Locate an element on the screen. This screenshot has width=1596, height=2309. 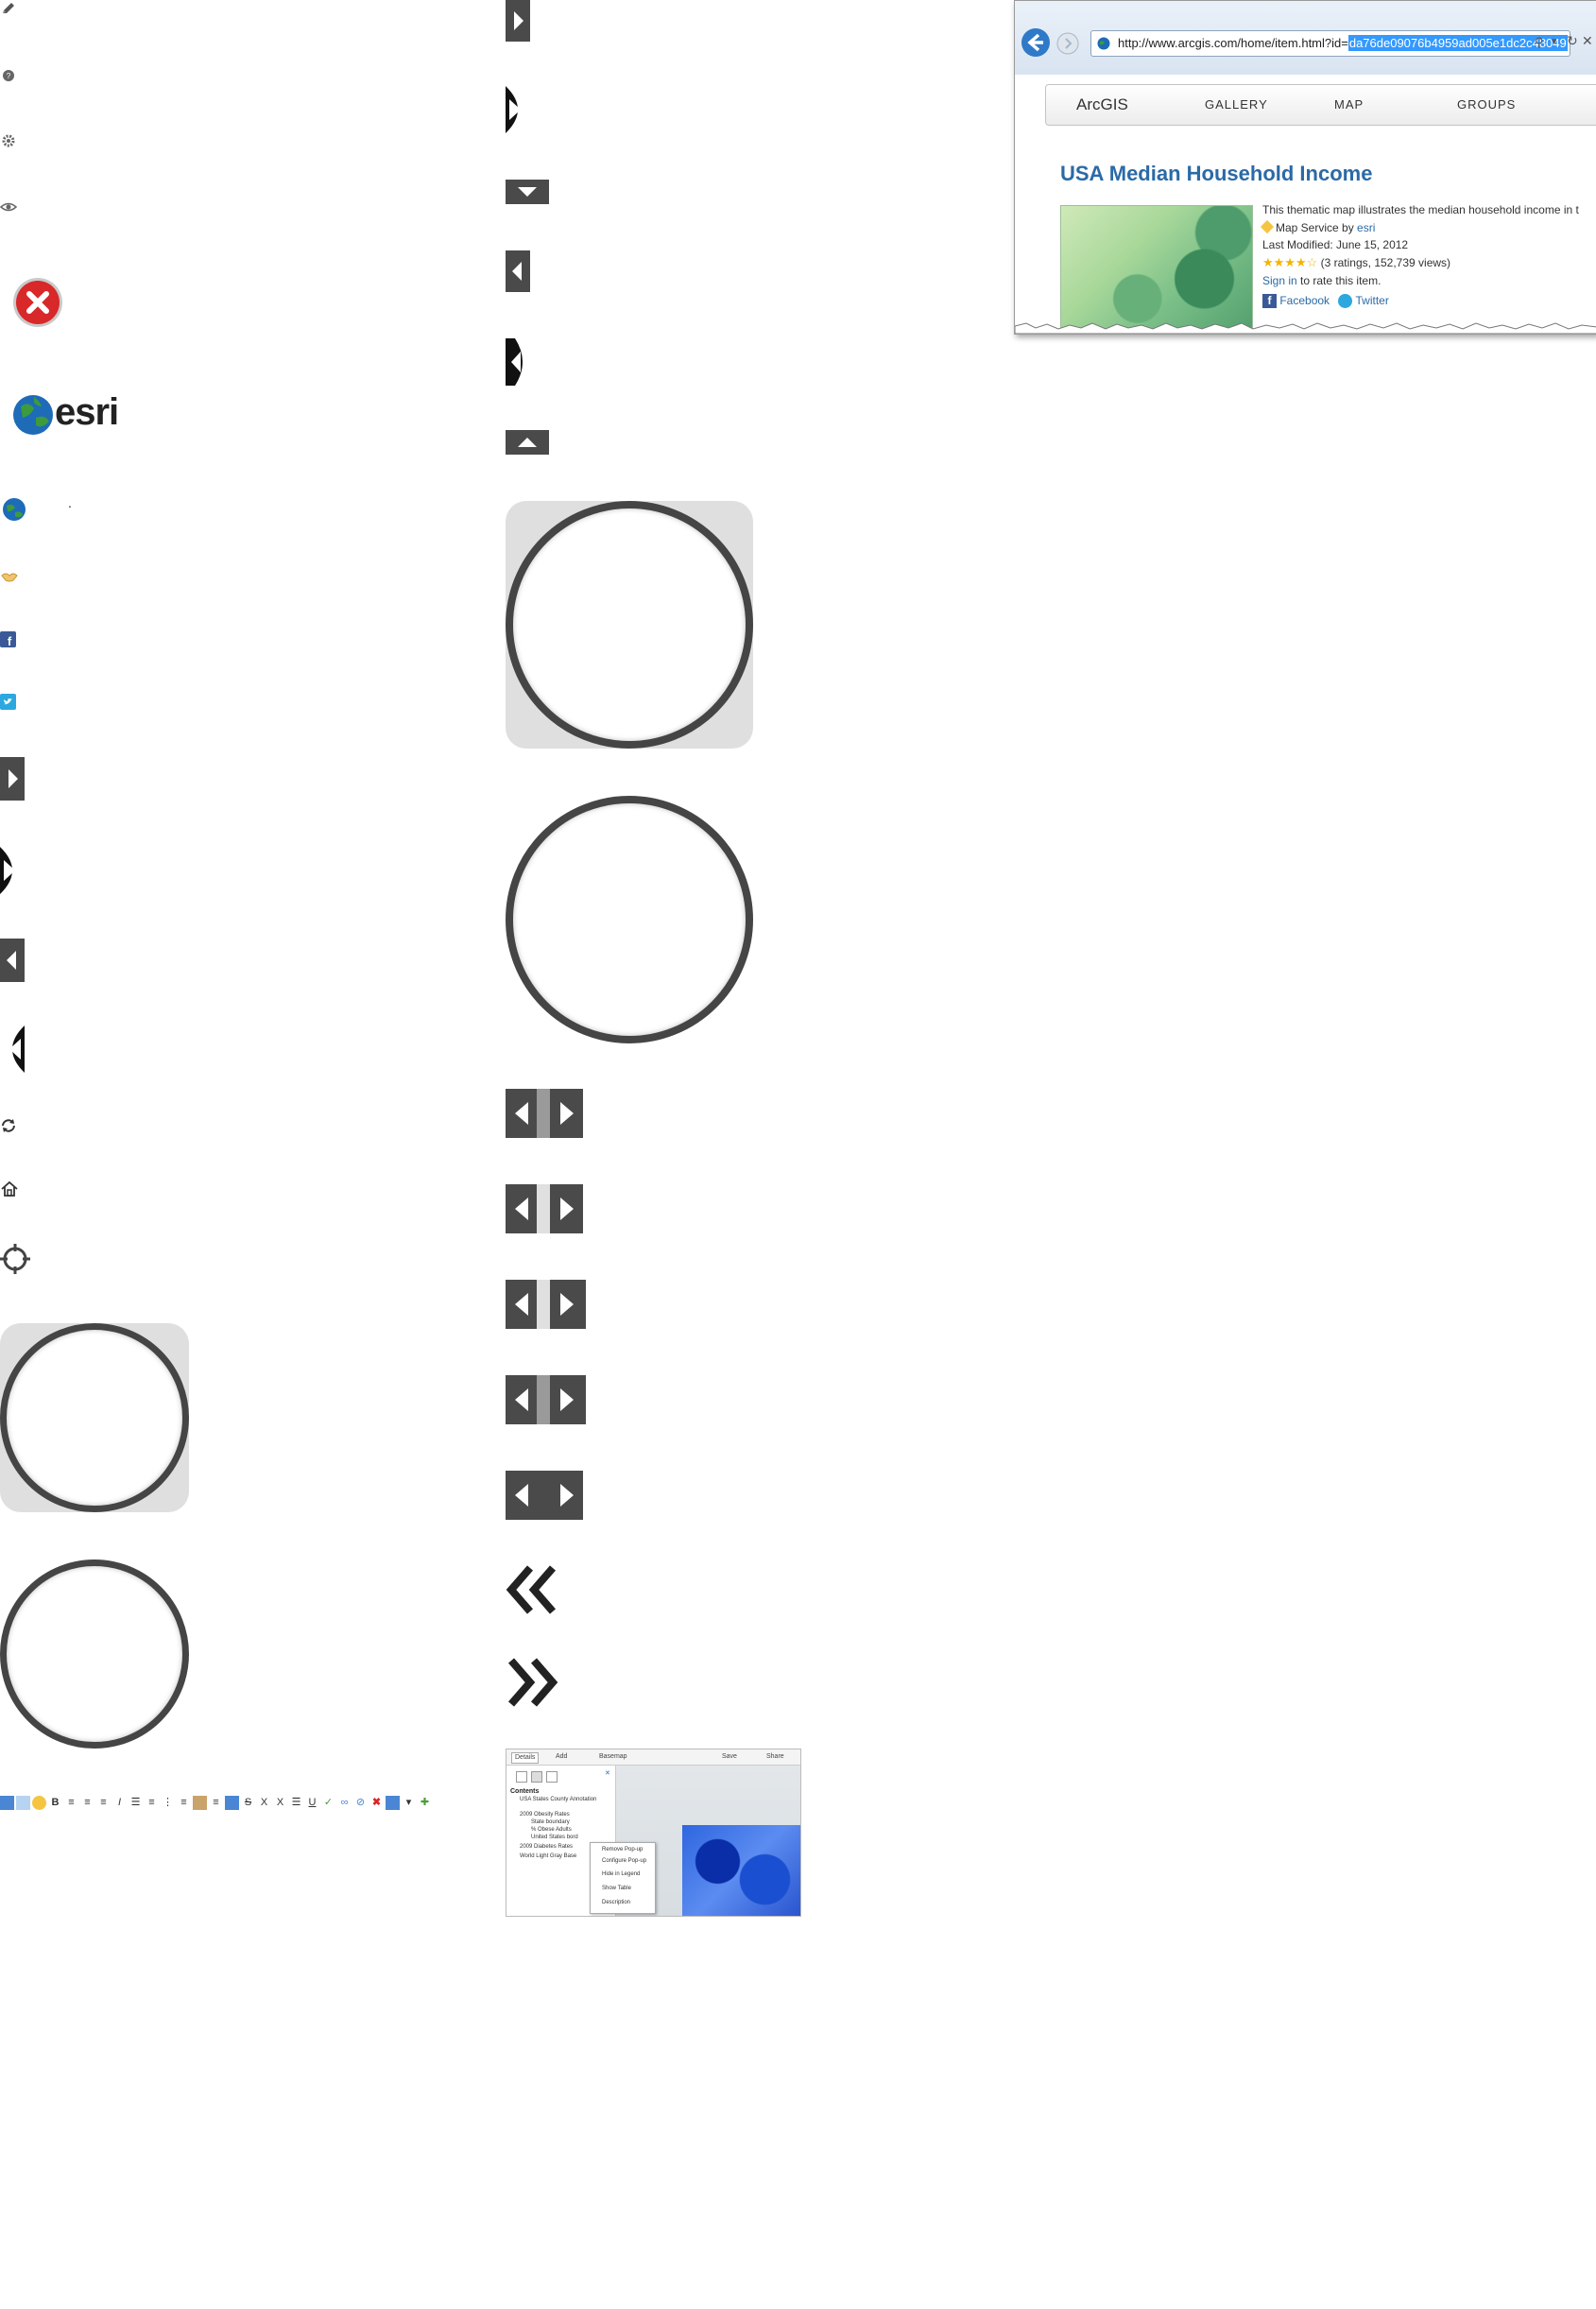
last-modified: Last Modified: June 15, 2012 is located at coordinates (1335, 244).